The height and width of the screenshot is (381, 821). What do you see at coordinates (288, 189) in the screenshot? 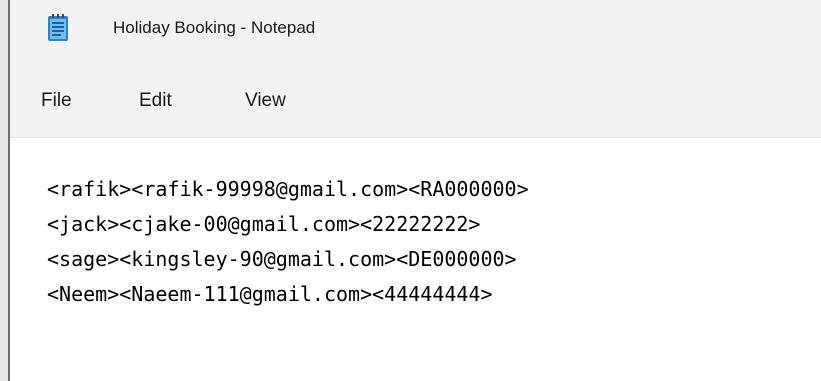
I see `text-line: <rafik><rafik-99998@gmail.com><RA000000>` at bounding box center [288, 189].